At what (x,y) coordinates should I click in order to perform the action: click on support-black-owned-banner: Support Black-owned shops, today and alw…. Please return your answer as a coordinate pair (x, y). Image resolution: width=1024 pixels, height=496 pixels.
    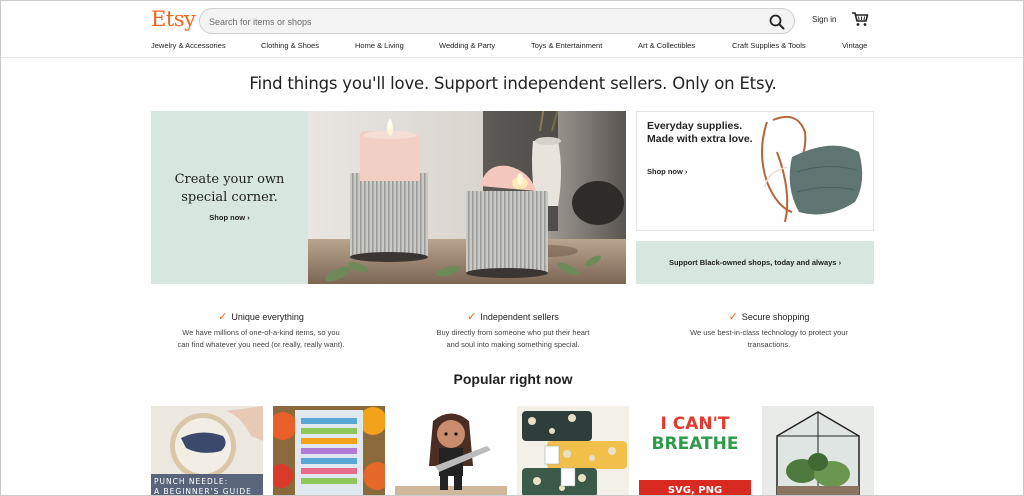
    Looking at the image, I should click on (755, 262).